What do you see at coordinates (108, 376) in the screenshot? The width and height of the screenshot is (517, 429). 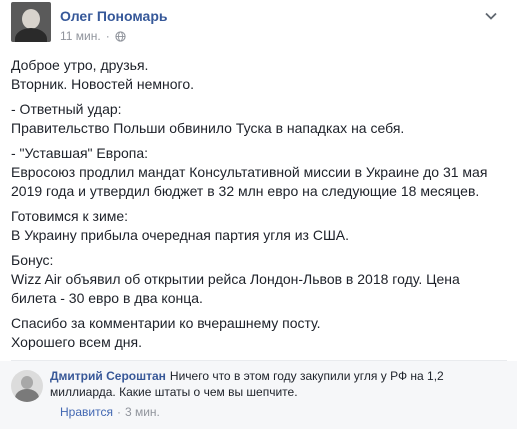 I see `commenter-name: Дмитрий Сероштан` at bounding box center [108, 376].